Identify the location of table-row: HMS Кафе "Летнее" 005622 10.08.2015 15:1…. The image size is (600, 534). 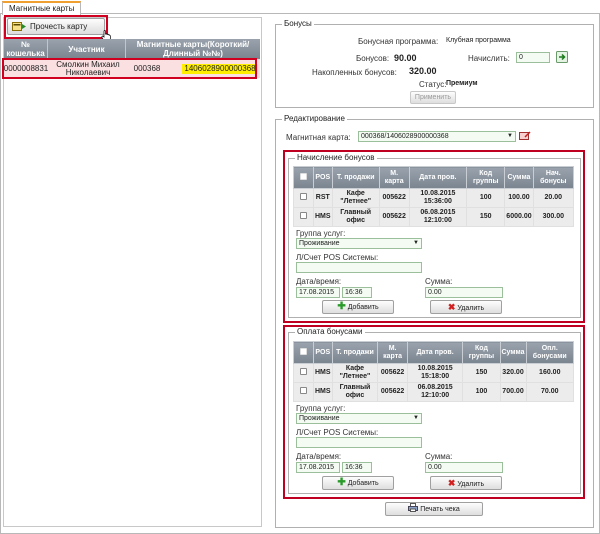
(434, 373).